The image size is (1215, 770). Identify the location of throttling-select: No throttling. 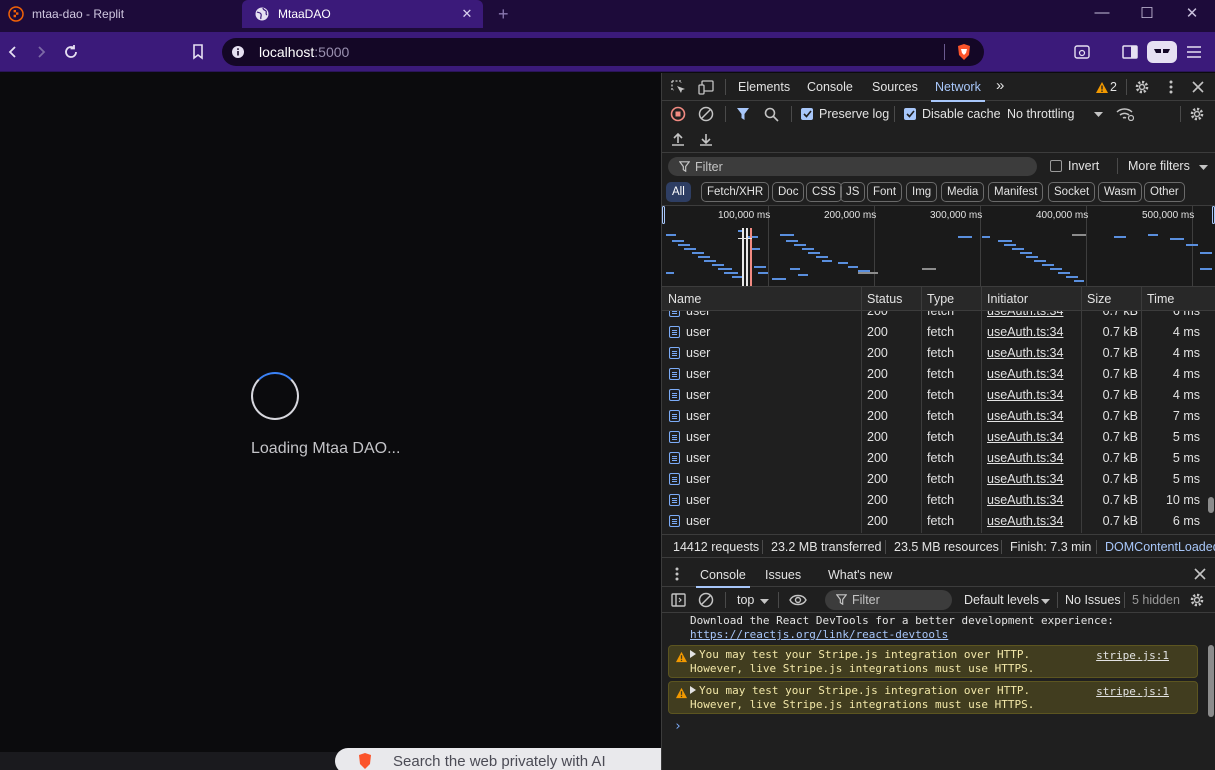
(1040, 114).